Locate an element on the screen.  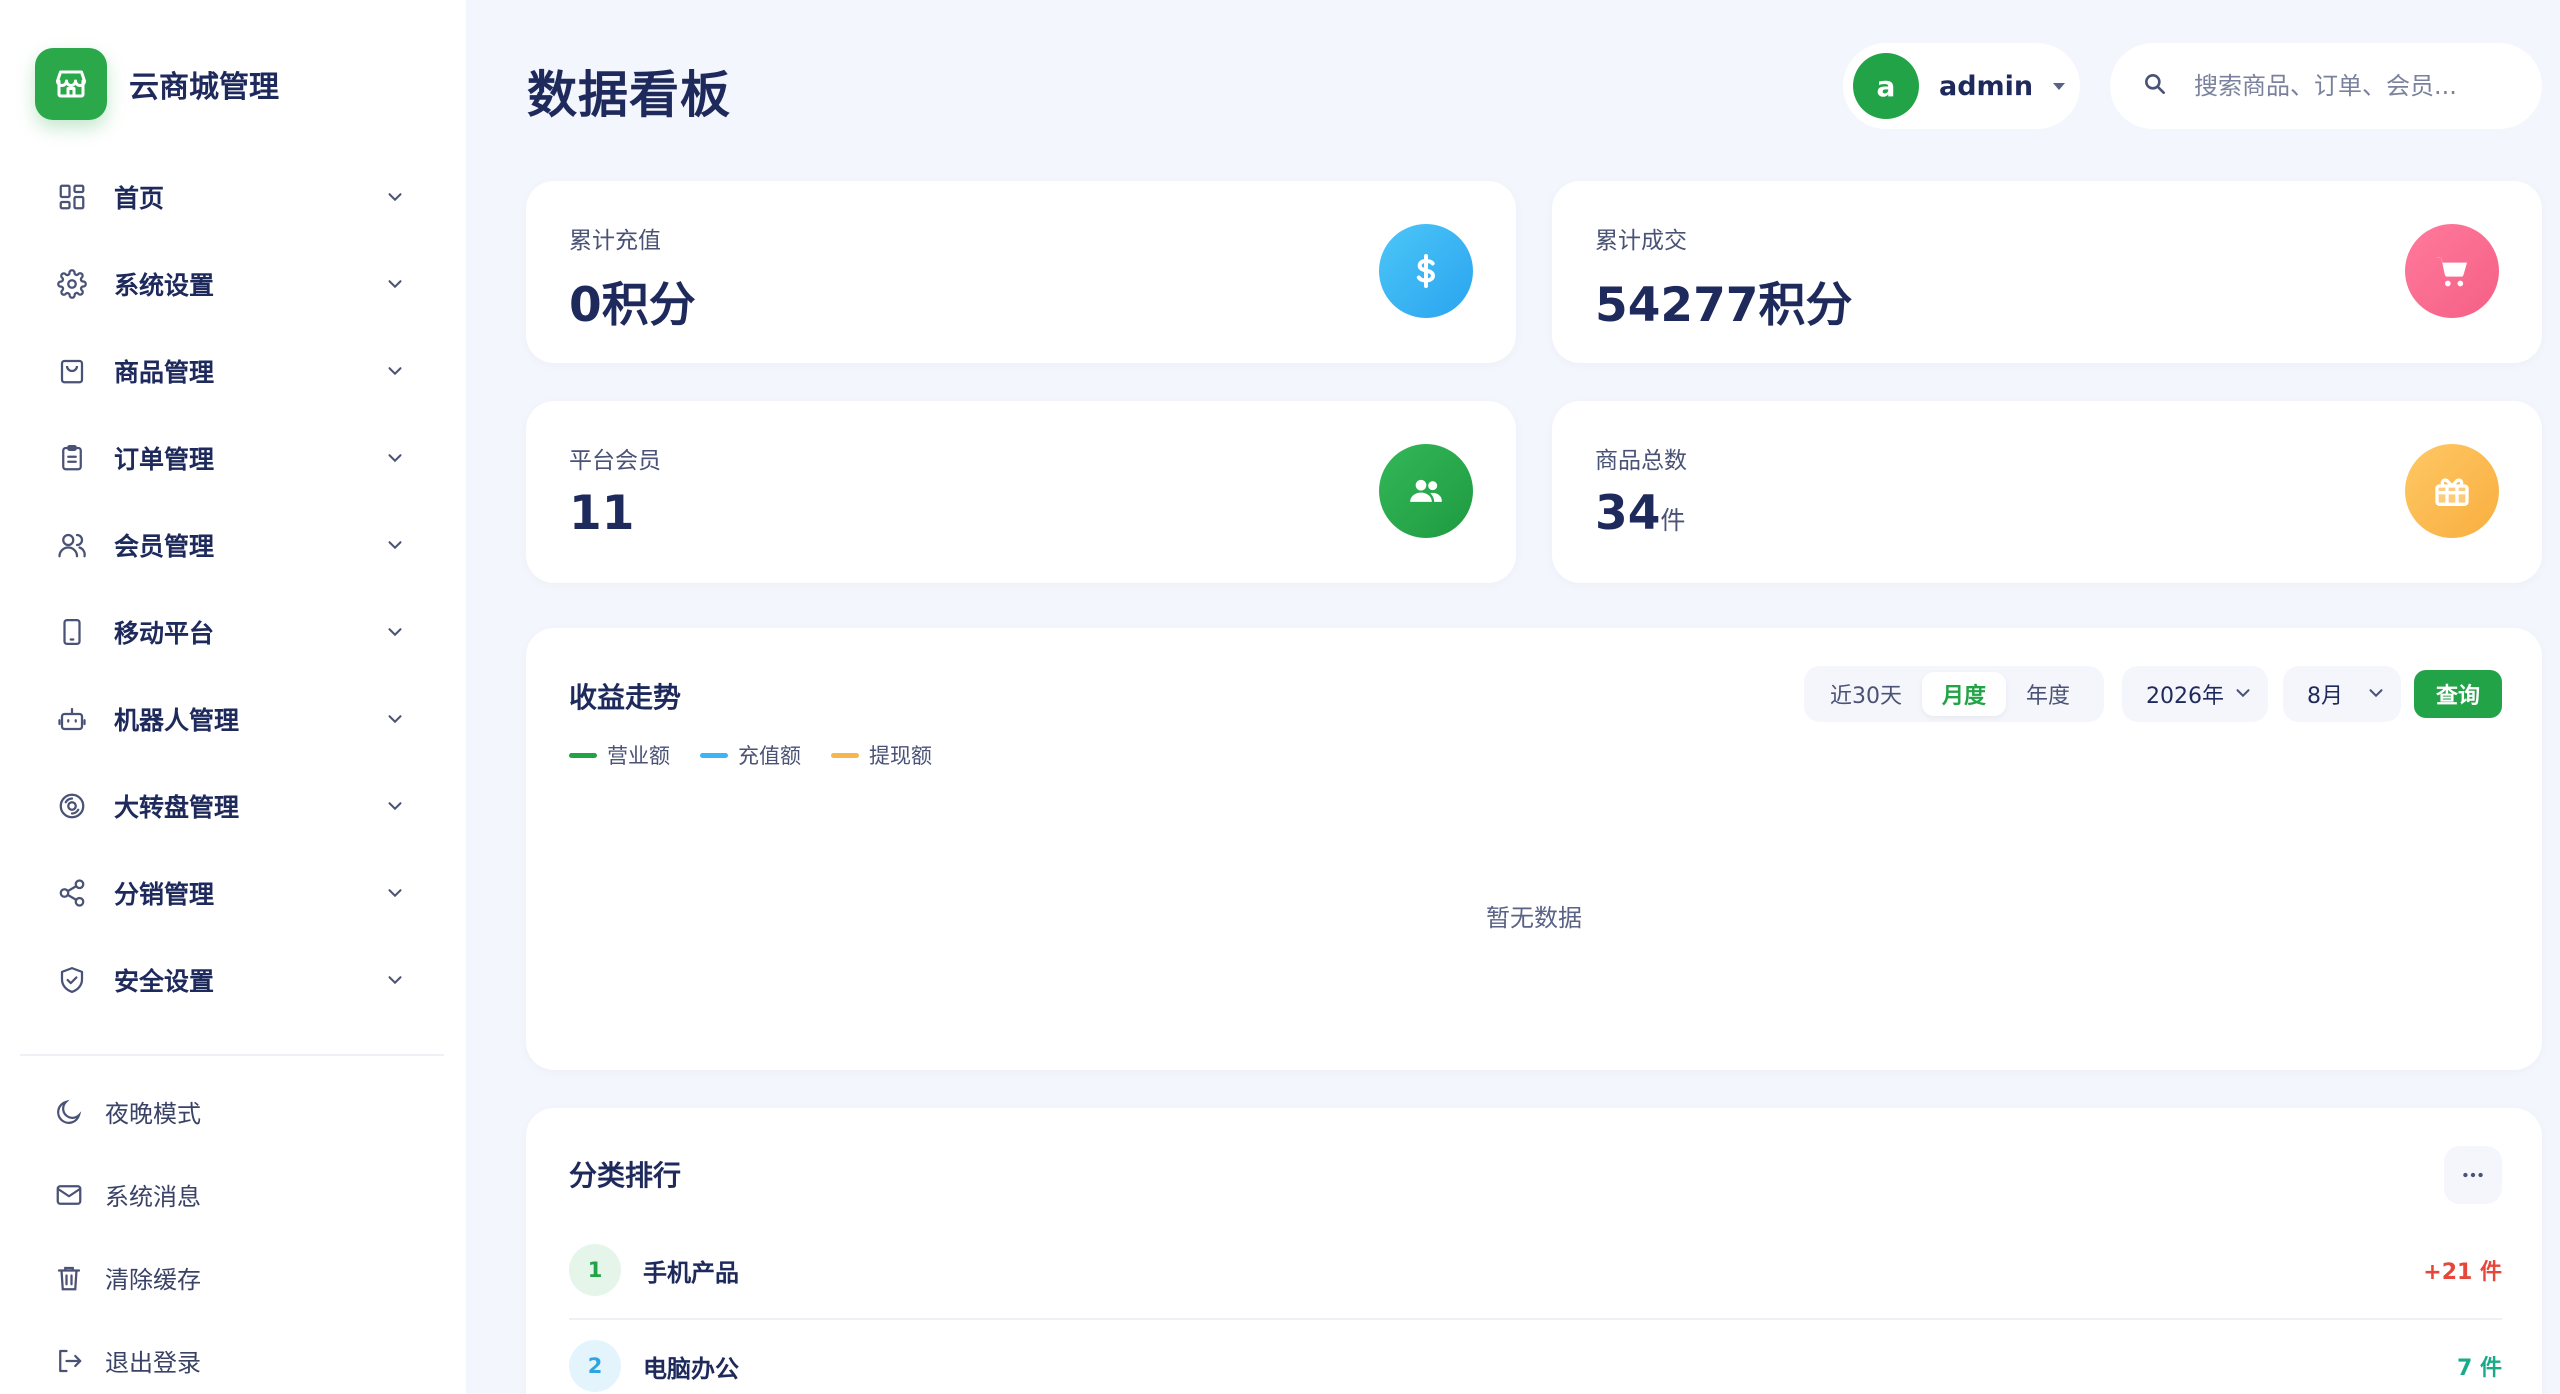
clipboard-icon is located at coordinates (72, 458).